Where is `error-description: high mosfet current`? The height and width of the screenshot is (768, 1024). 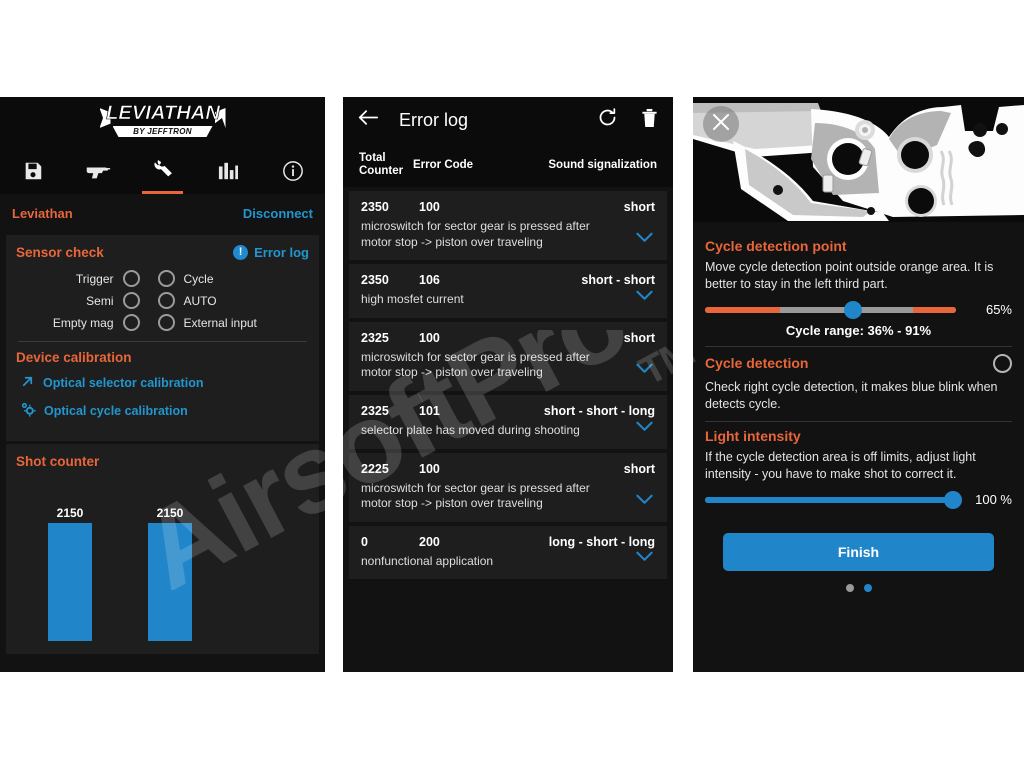 error-description: high mosfet current is located at coordinates (412, 299).